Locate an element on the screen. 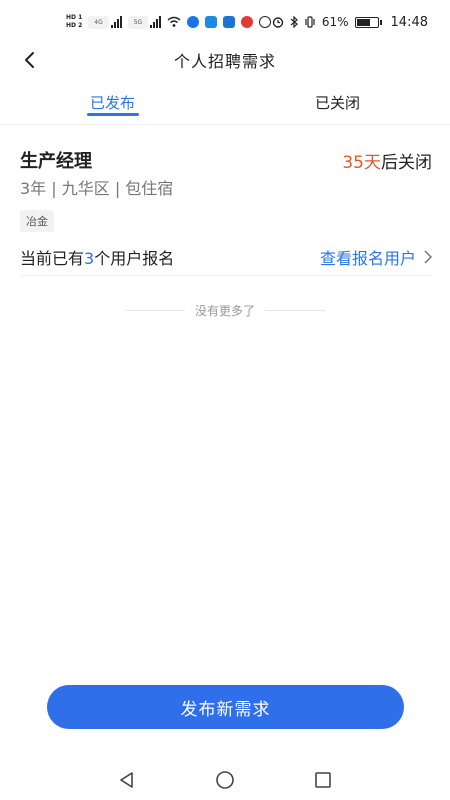 The width and height of the screenshot is (450, 800). job-meta: 3年 | 九华区 | 包住宿 is located at coordinates (97, 188).